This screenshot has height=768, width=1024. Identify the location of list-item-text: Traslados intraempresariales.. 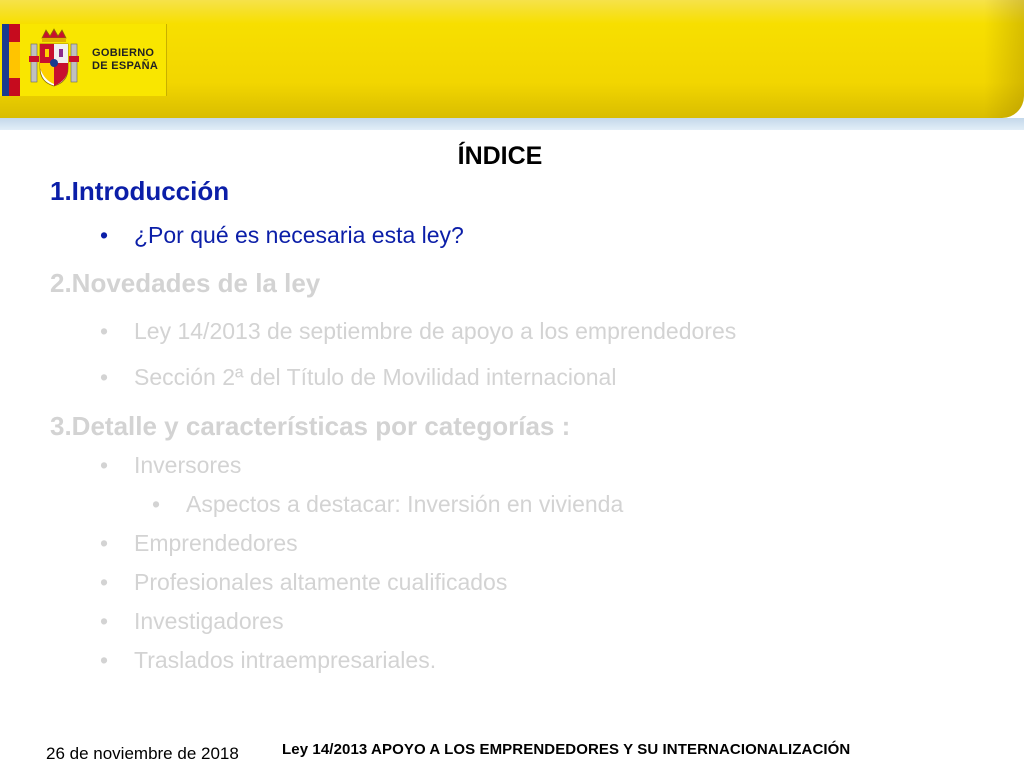
(285, 660).